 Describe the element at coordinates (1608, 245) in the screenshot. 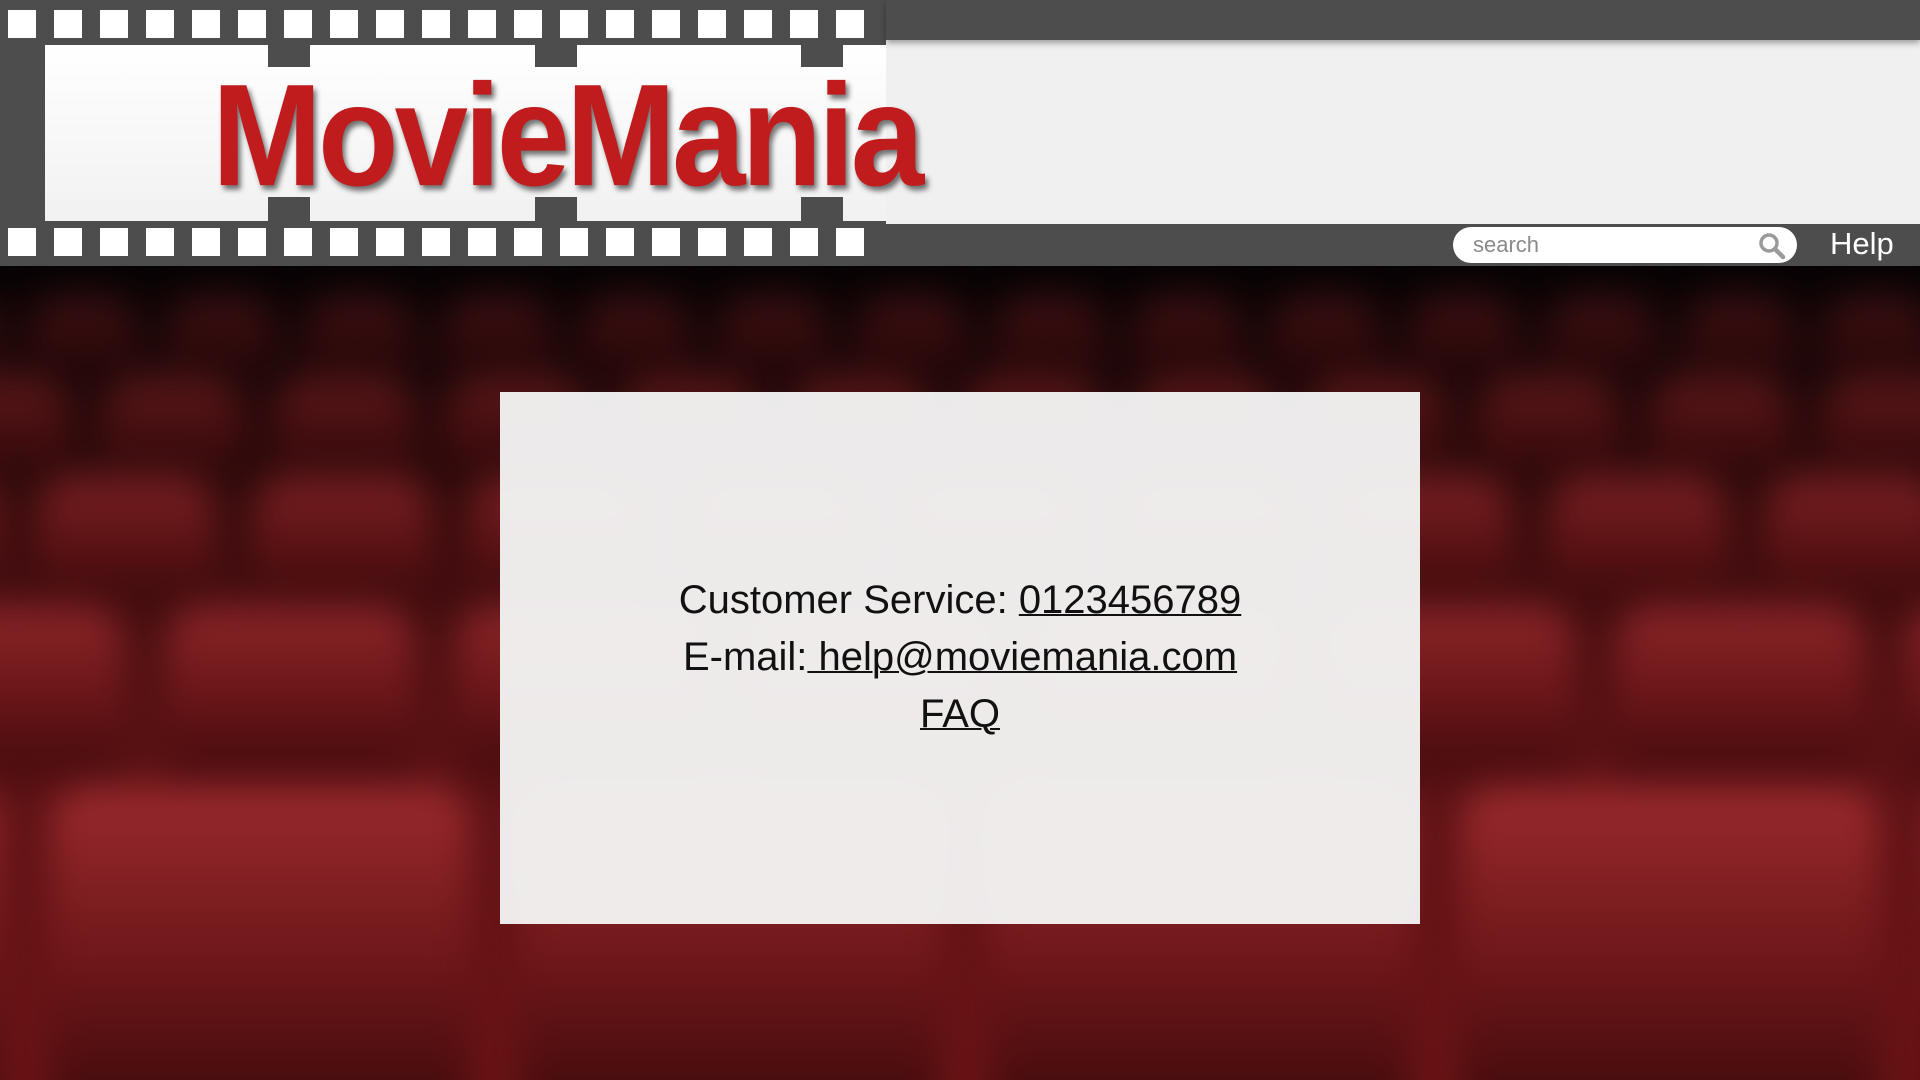

I see `search-input` at that location.